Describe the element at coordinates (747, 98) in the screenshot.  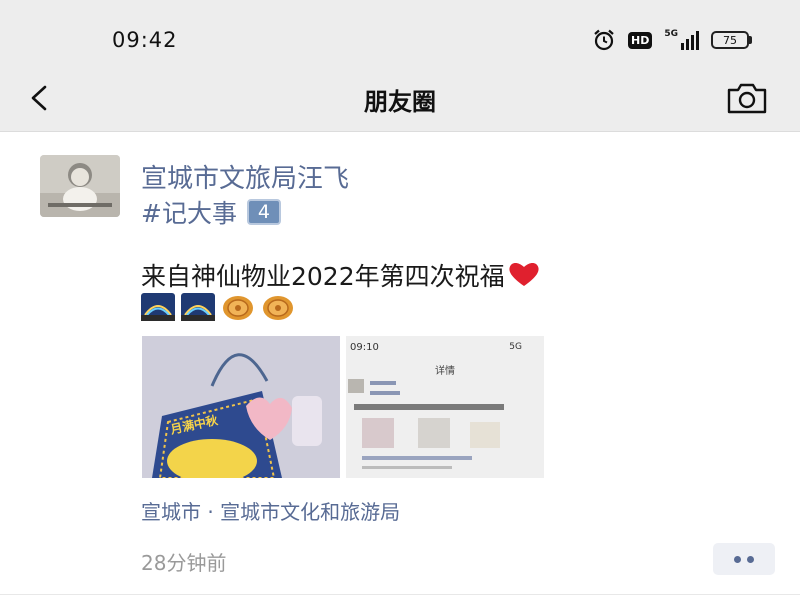
I see `camera-icon` at that location.